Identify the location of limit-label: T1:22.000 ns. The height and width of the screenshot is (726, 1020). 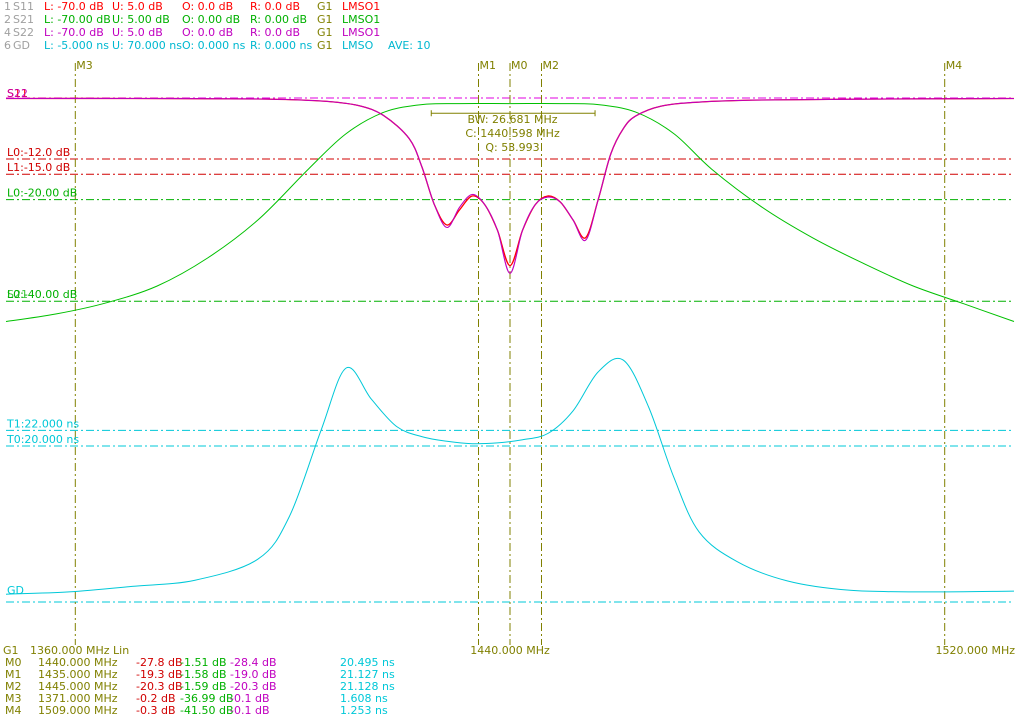
(42, 423).